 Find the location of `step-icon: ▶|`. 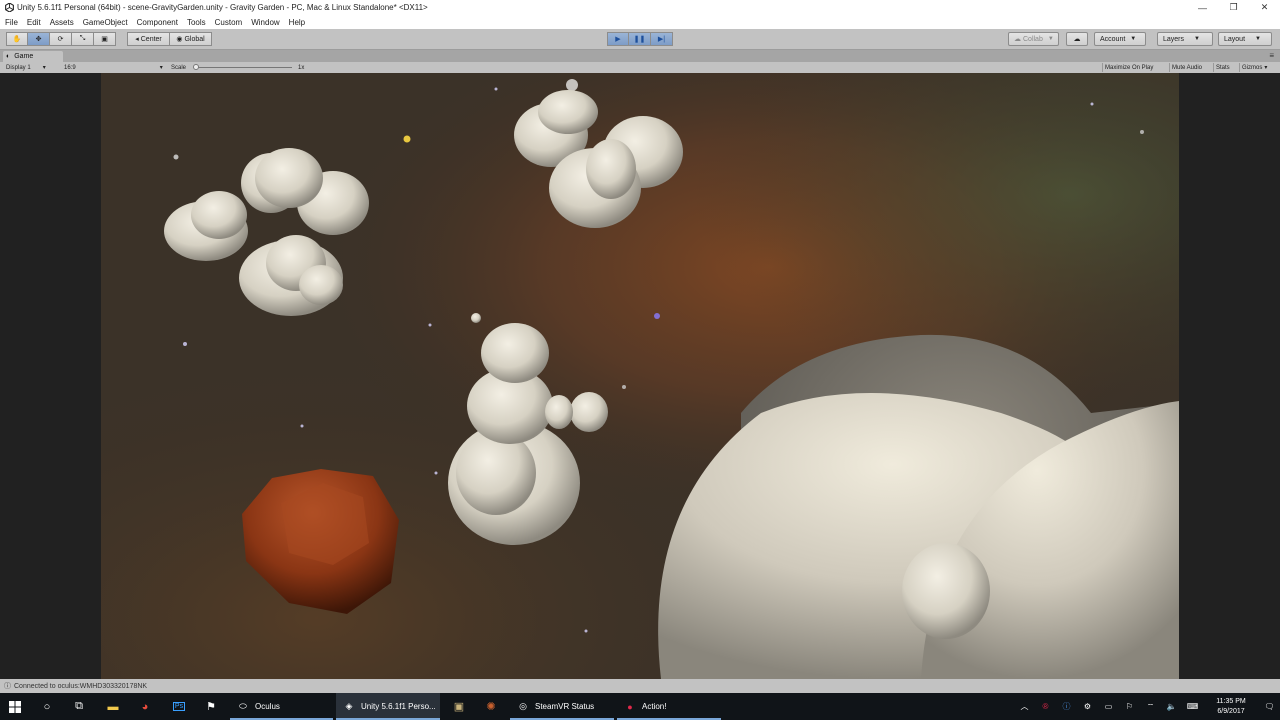

step-icon: ▶| is located at coordinates (661, 39).